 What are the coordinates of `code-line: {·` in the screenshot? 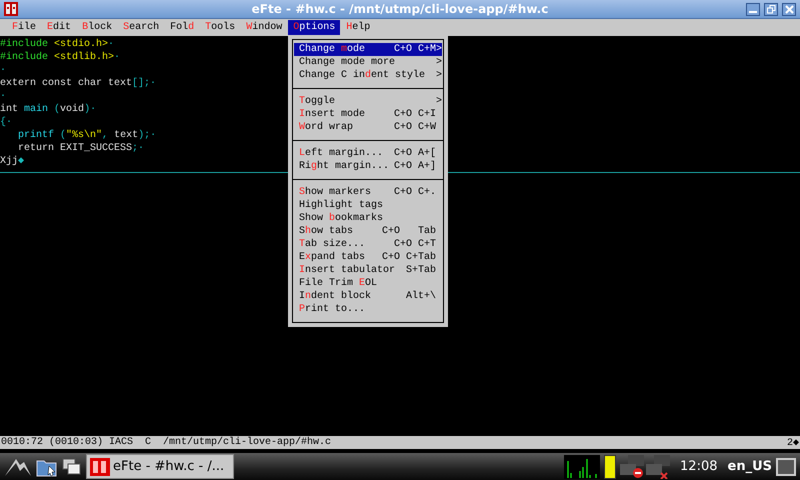 It's located at (6, 122).